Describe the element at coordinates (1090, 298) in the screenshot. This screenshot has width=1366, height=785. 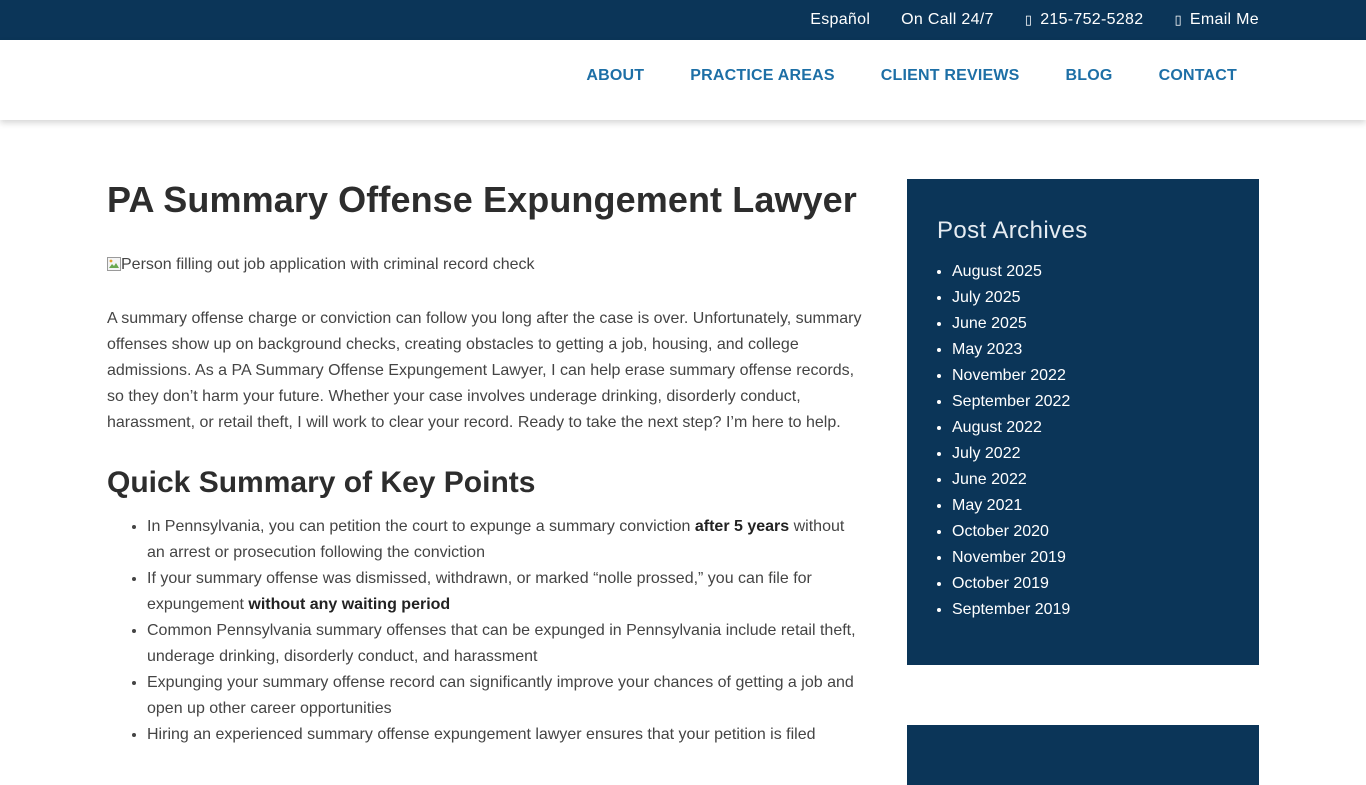
I see `list-item: July 2025` at that location.